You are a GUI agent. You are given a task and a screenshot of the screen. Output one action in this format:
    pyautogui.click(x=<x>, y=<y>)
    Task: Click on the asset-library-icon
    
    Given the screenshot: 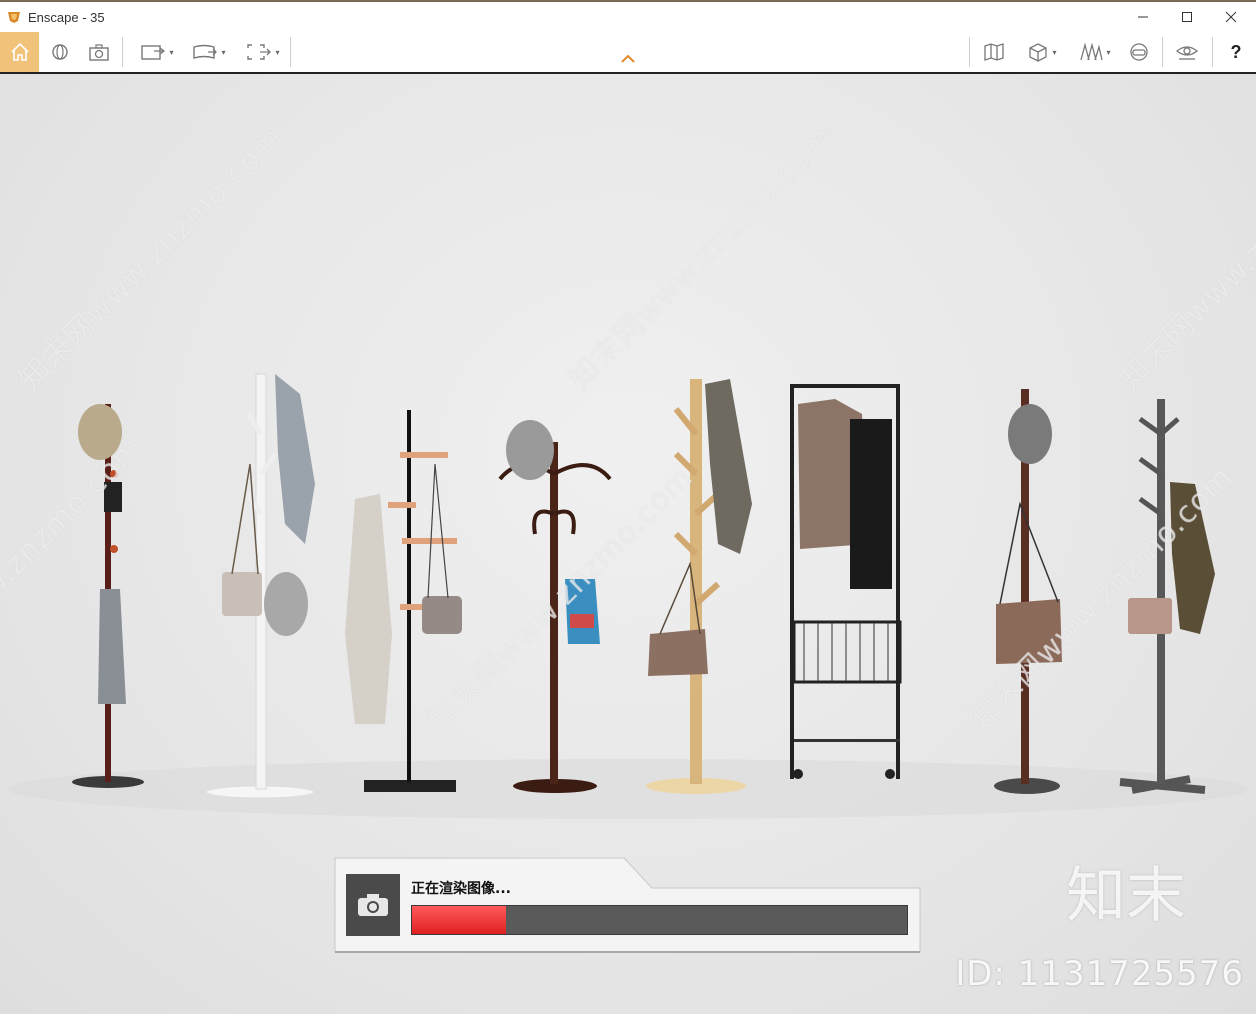 What is the action you would take?
    pyautogui.click(x=1038, y=52)
    